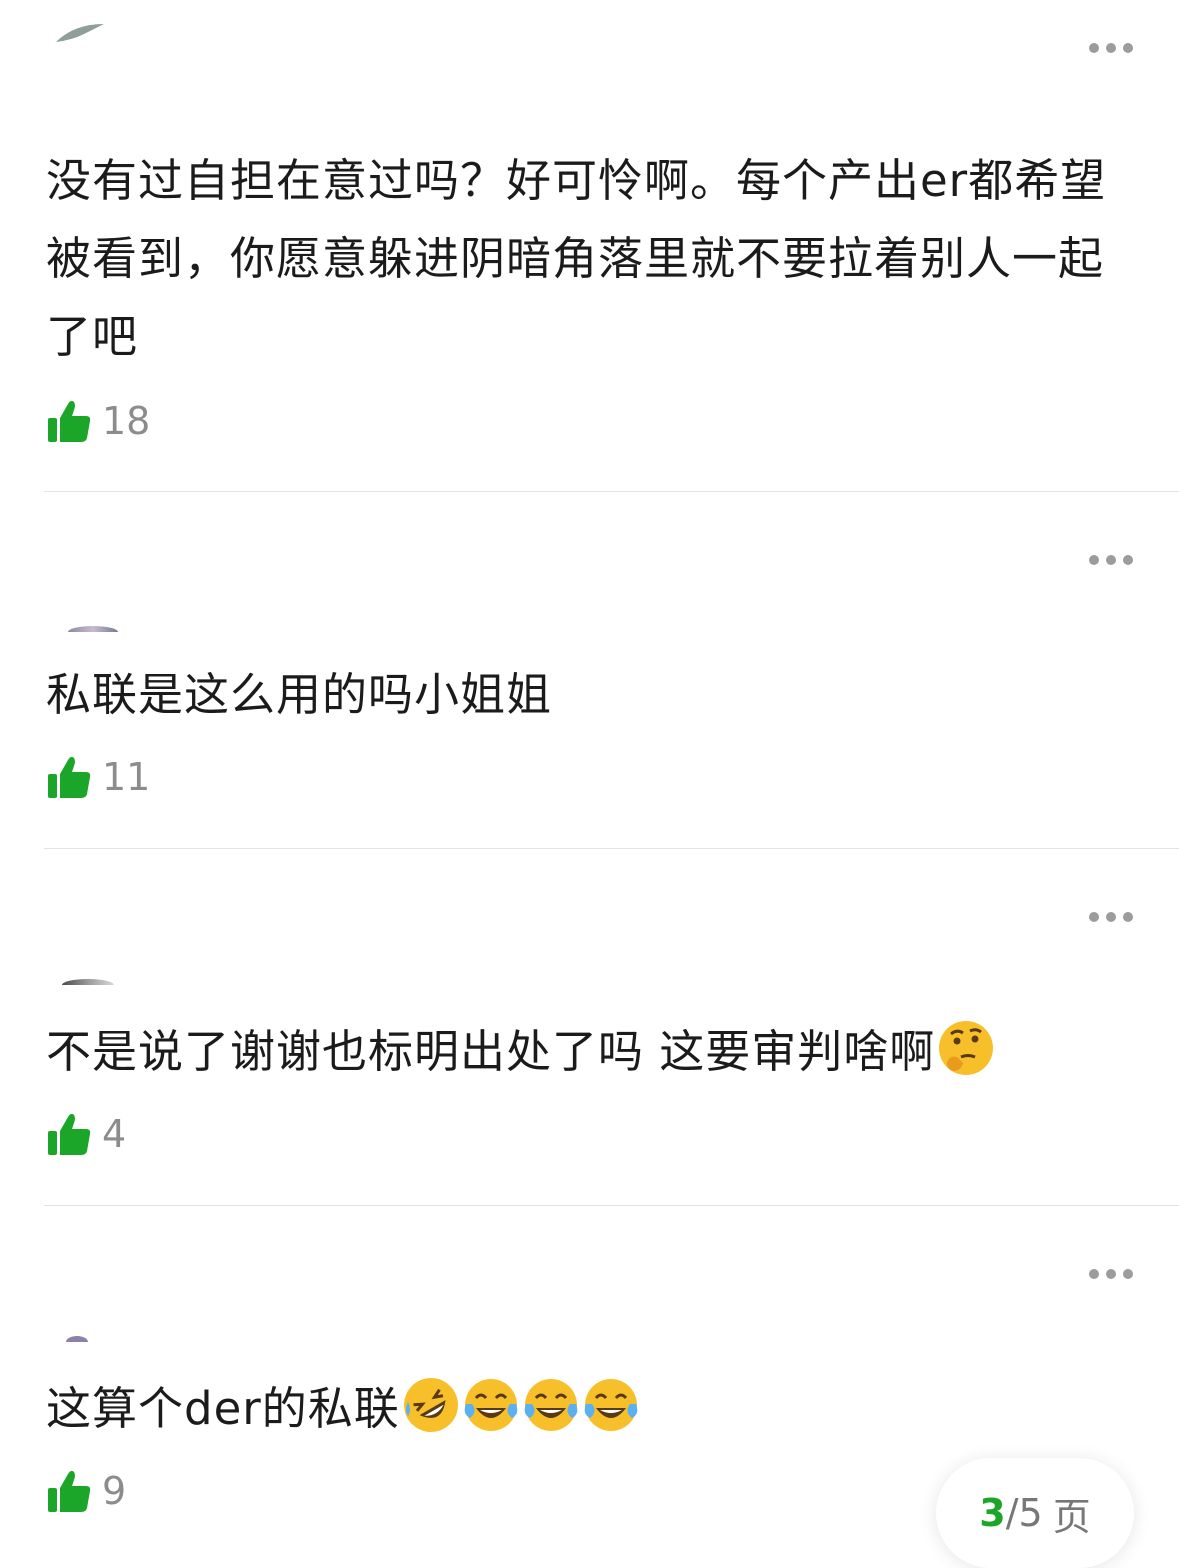 This screenshot has width=1179, height=1568. Describe the element at coordinates (1030, 1513) in the screenshot. I see `page-total: 5` at that location.